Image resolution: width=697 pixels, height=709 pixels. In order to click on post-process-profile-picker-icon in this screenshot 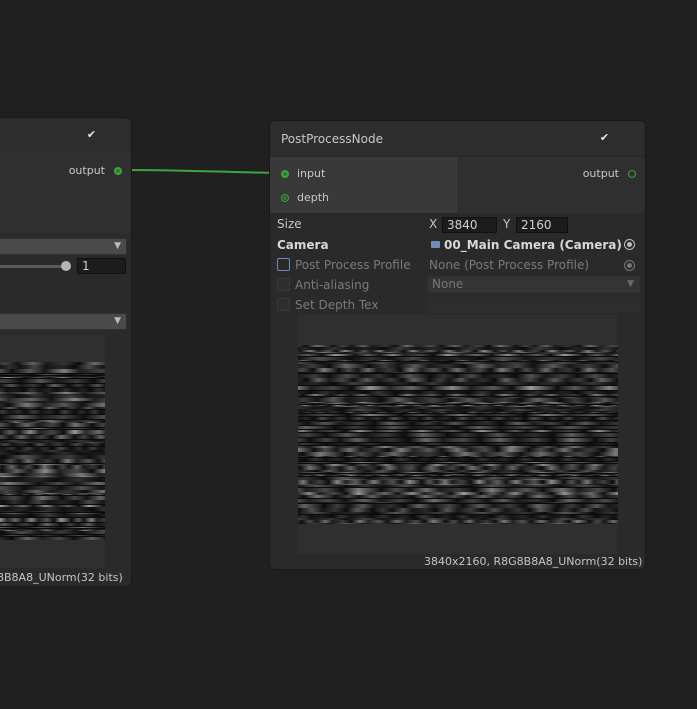, I will do `click(629, 265)`.